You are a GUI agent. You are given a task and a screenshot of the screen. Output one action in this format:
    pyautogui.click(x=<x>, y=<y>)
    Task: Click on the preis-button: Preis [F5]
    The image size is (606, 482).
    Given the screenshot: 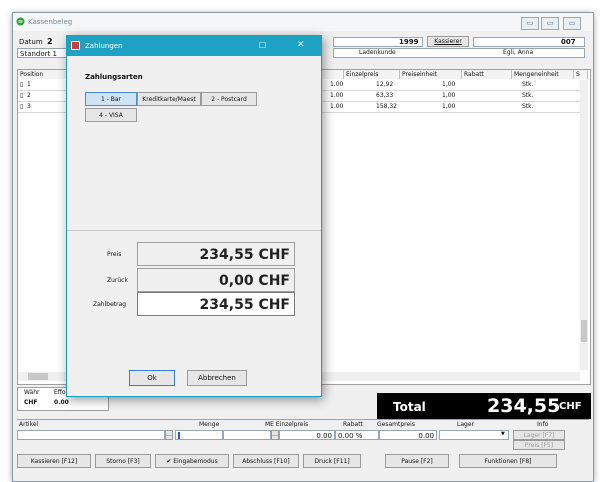 What is the action you would take?
    pyautogui.click(x=539, y=445)
    